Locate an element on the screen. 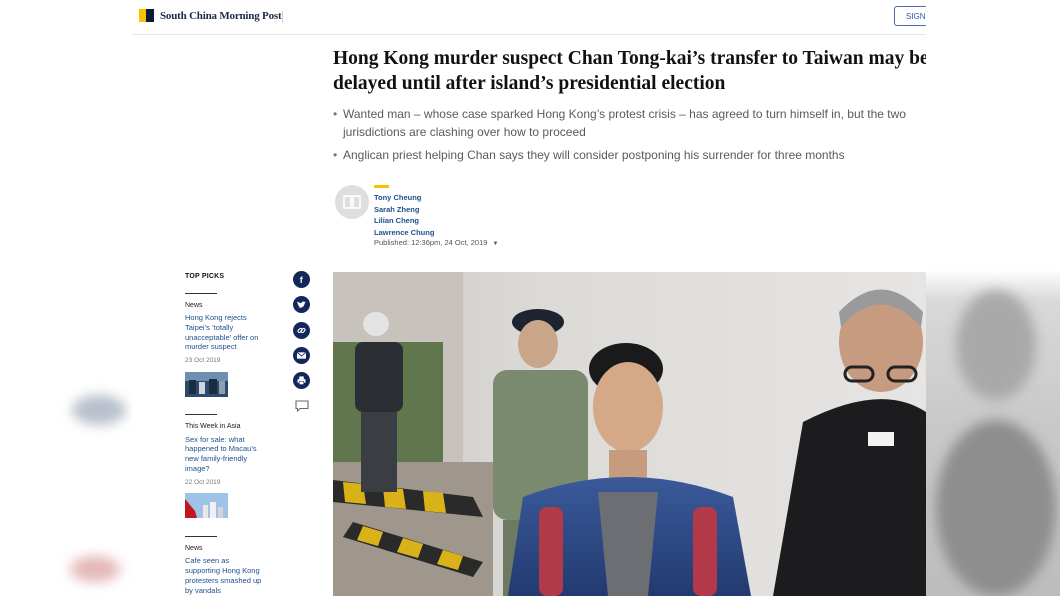 Image resolution: width=1060 pixels, height=596 pixels. print-icon is located at coordinates (301, 381).